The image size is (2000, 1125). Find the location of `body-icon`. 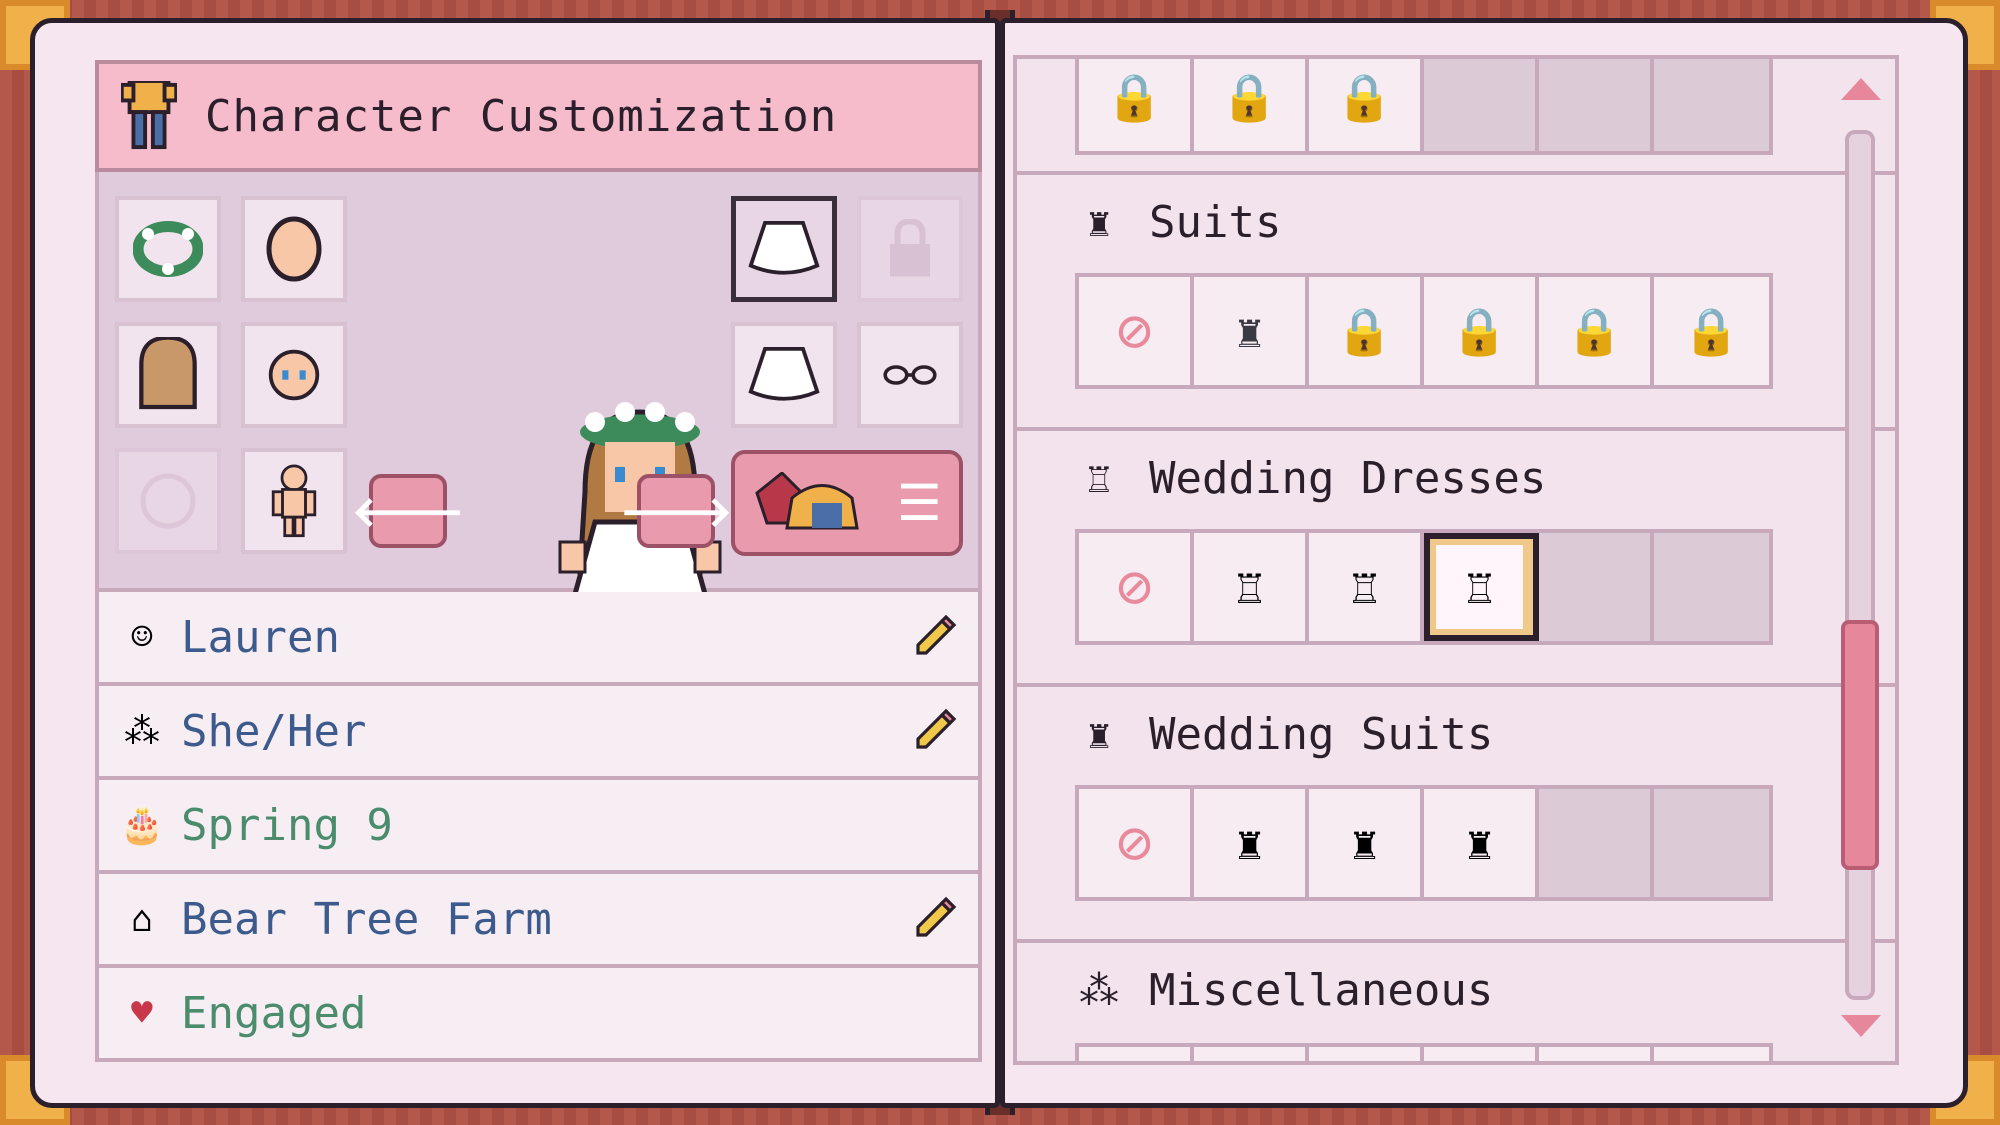

body-icon is located at coordinates (294, 501).